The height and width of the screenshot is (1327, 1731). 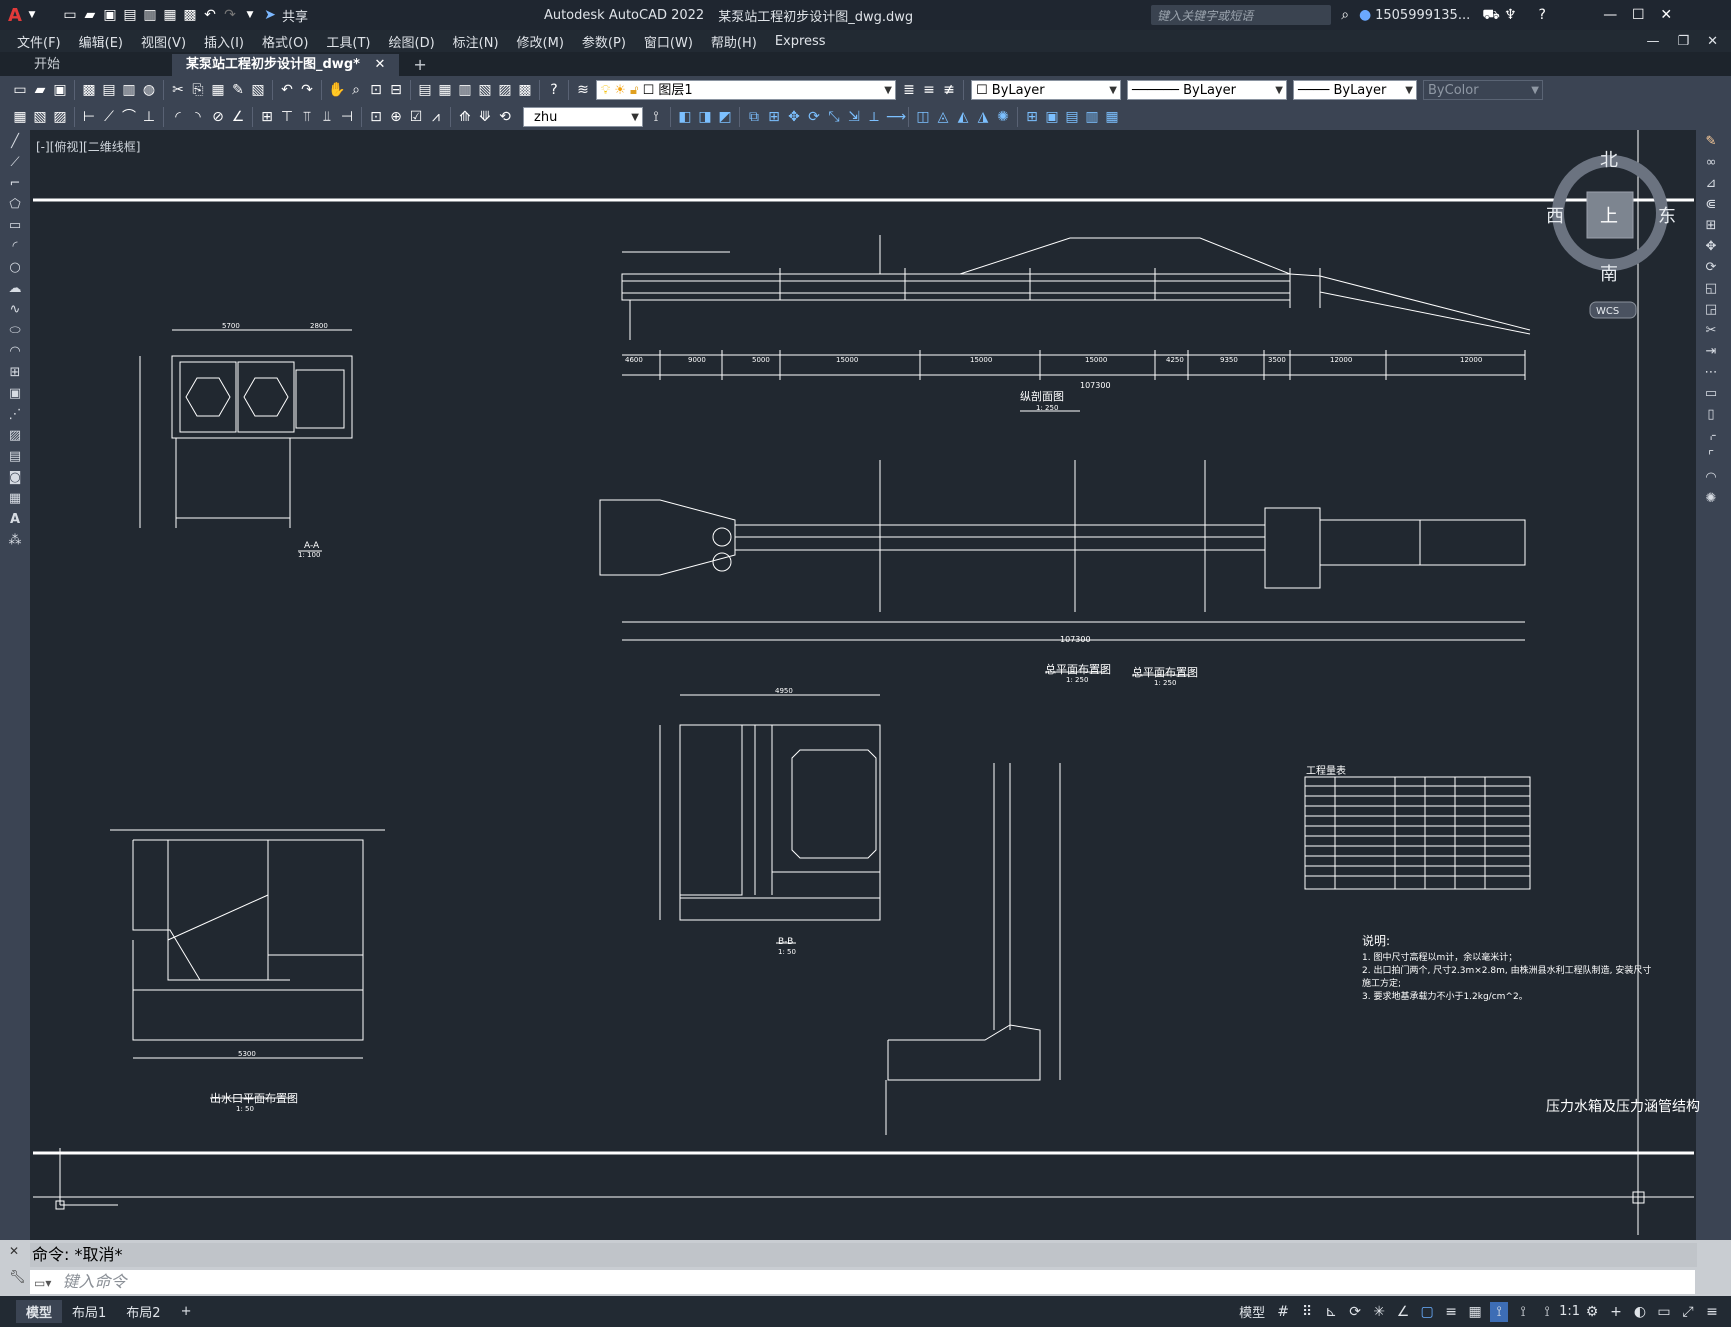 I want to click on plan-scale: 1: 250, so click(x=1077, y=680).